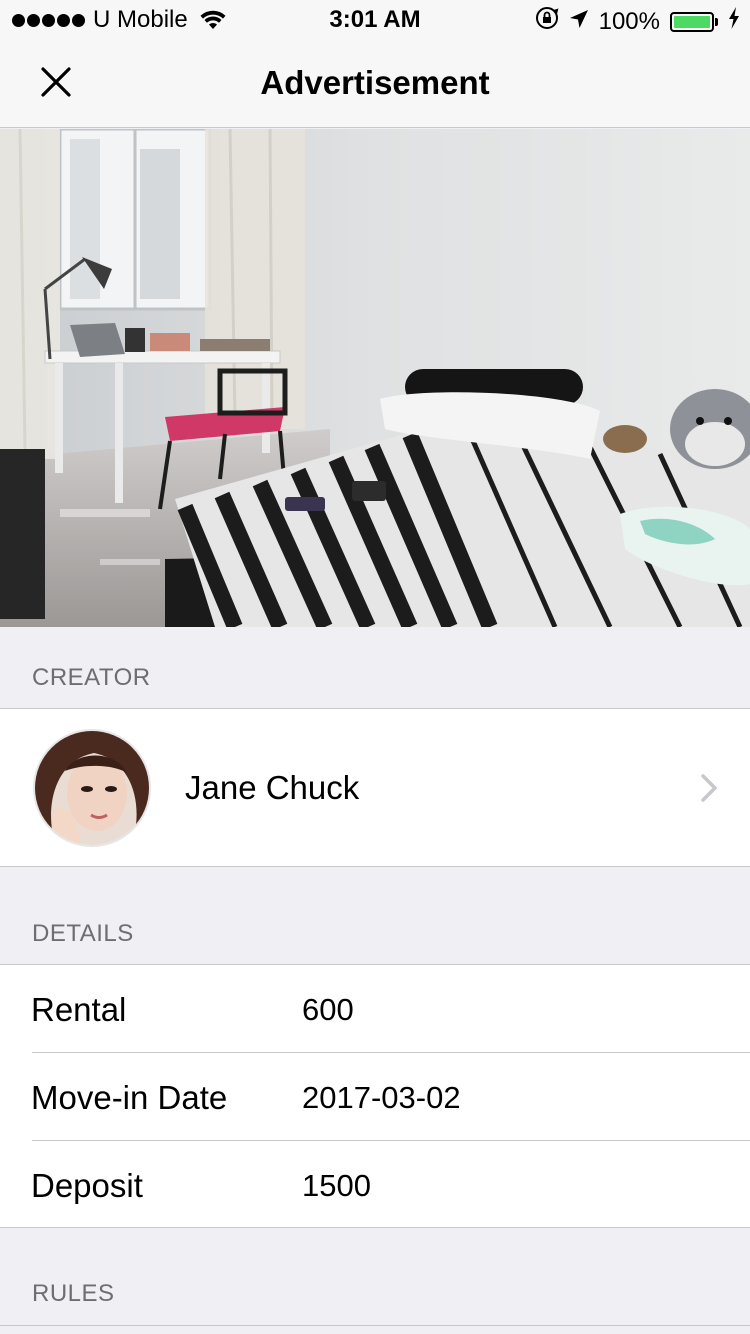  What do you see at coordinates (375, 1009) in the screenshot?
I see `detail-row-rental: Rental 600` at bounding box center [375, 1009].